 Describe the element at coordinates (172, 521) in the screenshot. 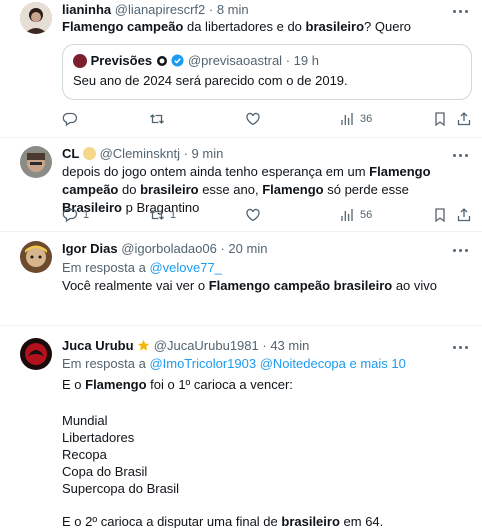

I see `text-run: E o 2º carioca a disputar uma final de` at that location.